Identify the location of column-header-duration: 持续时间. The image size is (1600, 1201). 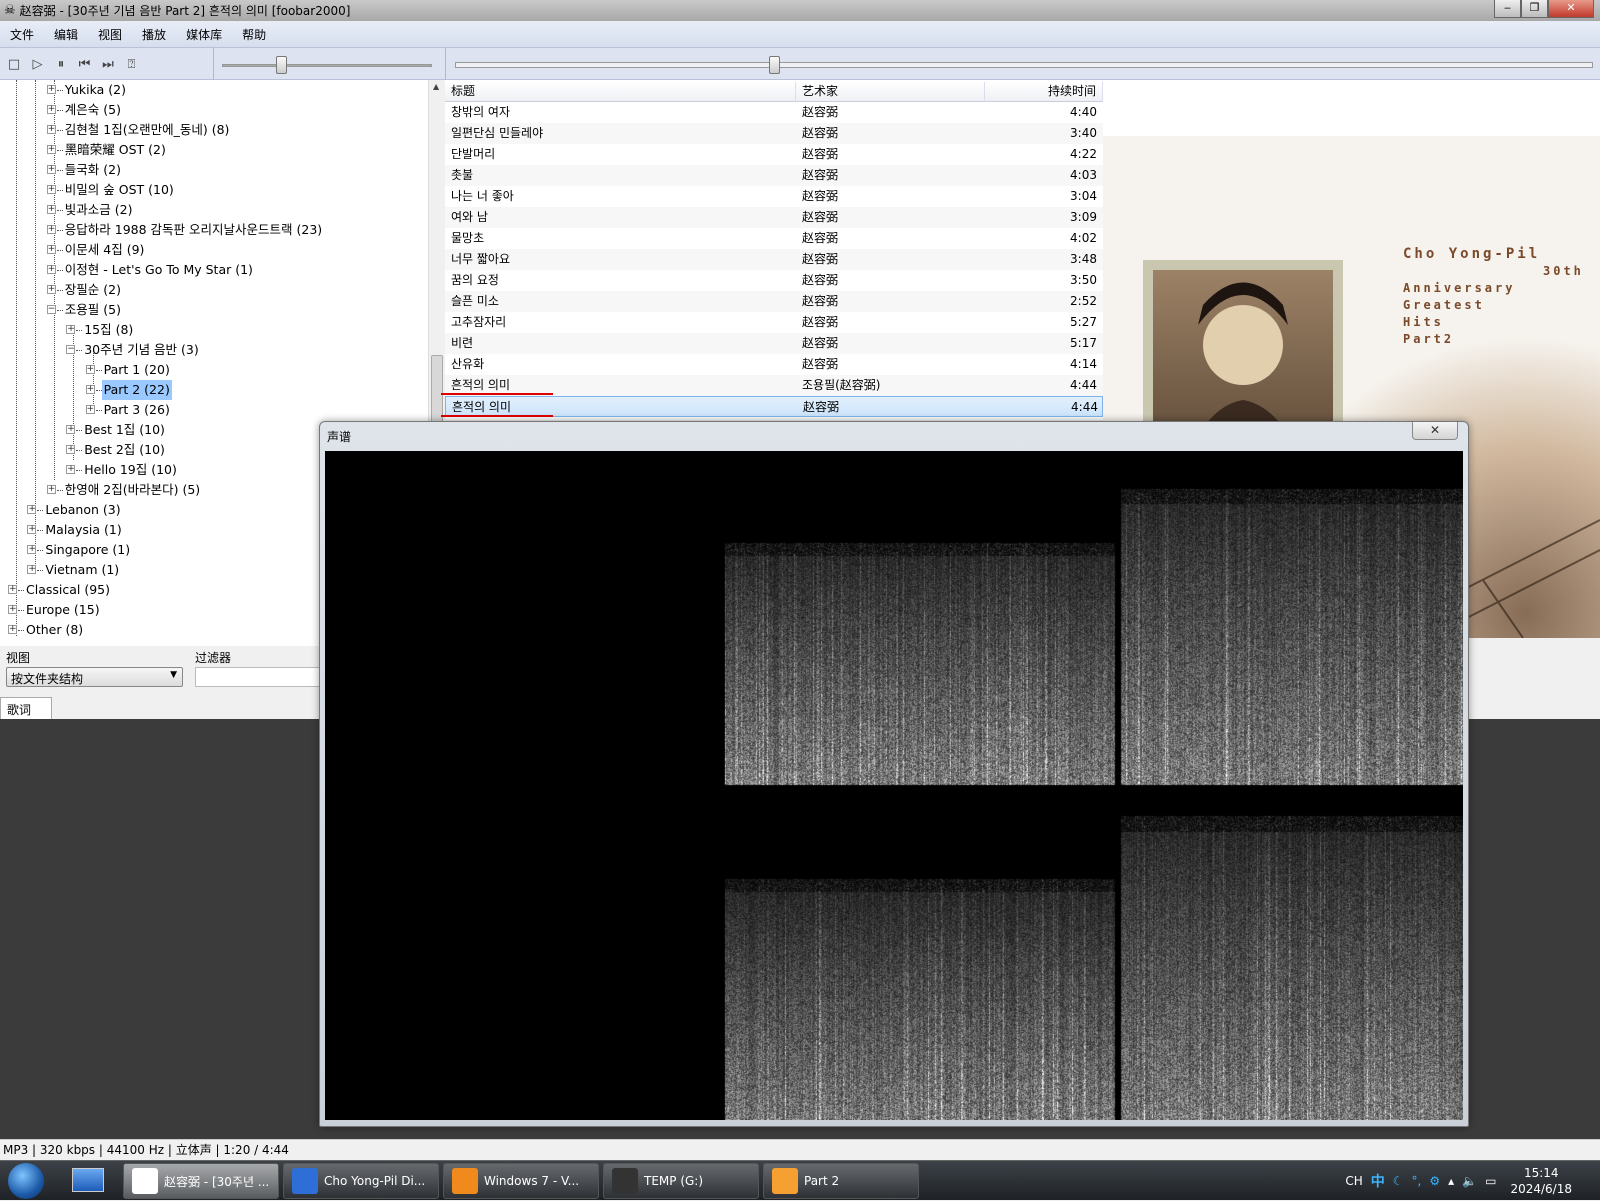
(1044, 92).